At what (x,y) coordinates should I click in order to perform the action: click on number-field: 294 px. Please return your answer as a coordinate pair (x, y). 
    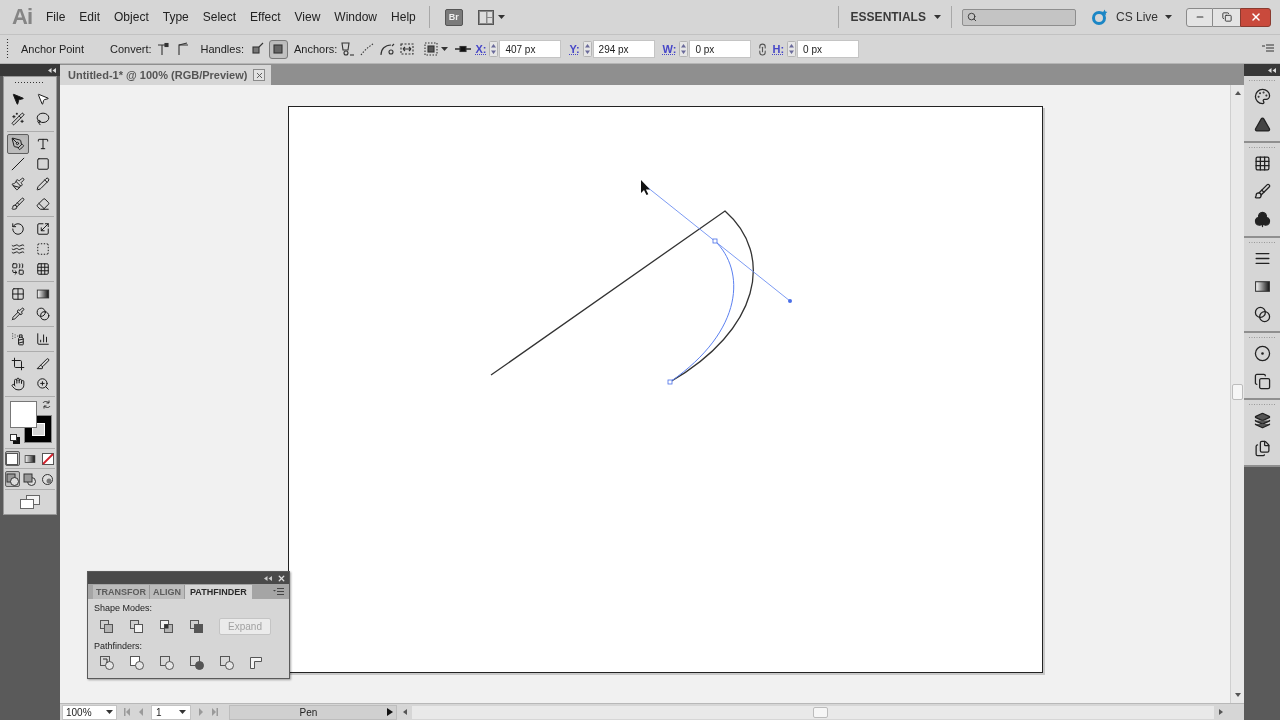
    Looking at the image, I should click on (623, 49).